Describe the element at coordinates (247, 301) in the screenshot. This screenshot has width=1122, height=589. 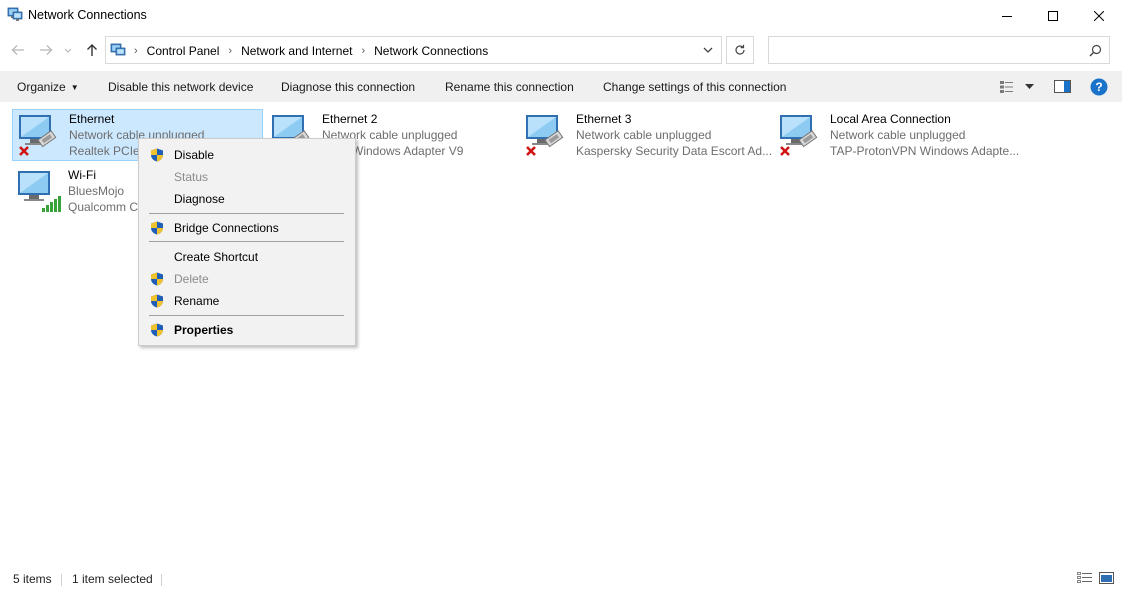
I see `menu-item-rename: Rename` at that location.